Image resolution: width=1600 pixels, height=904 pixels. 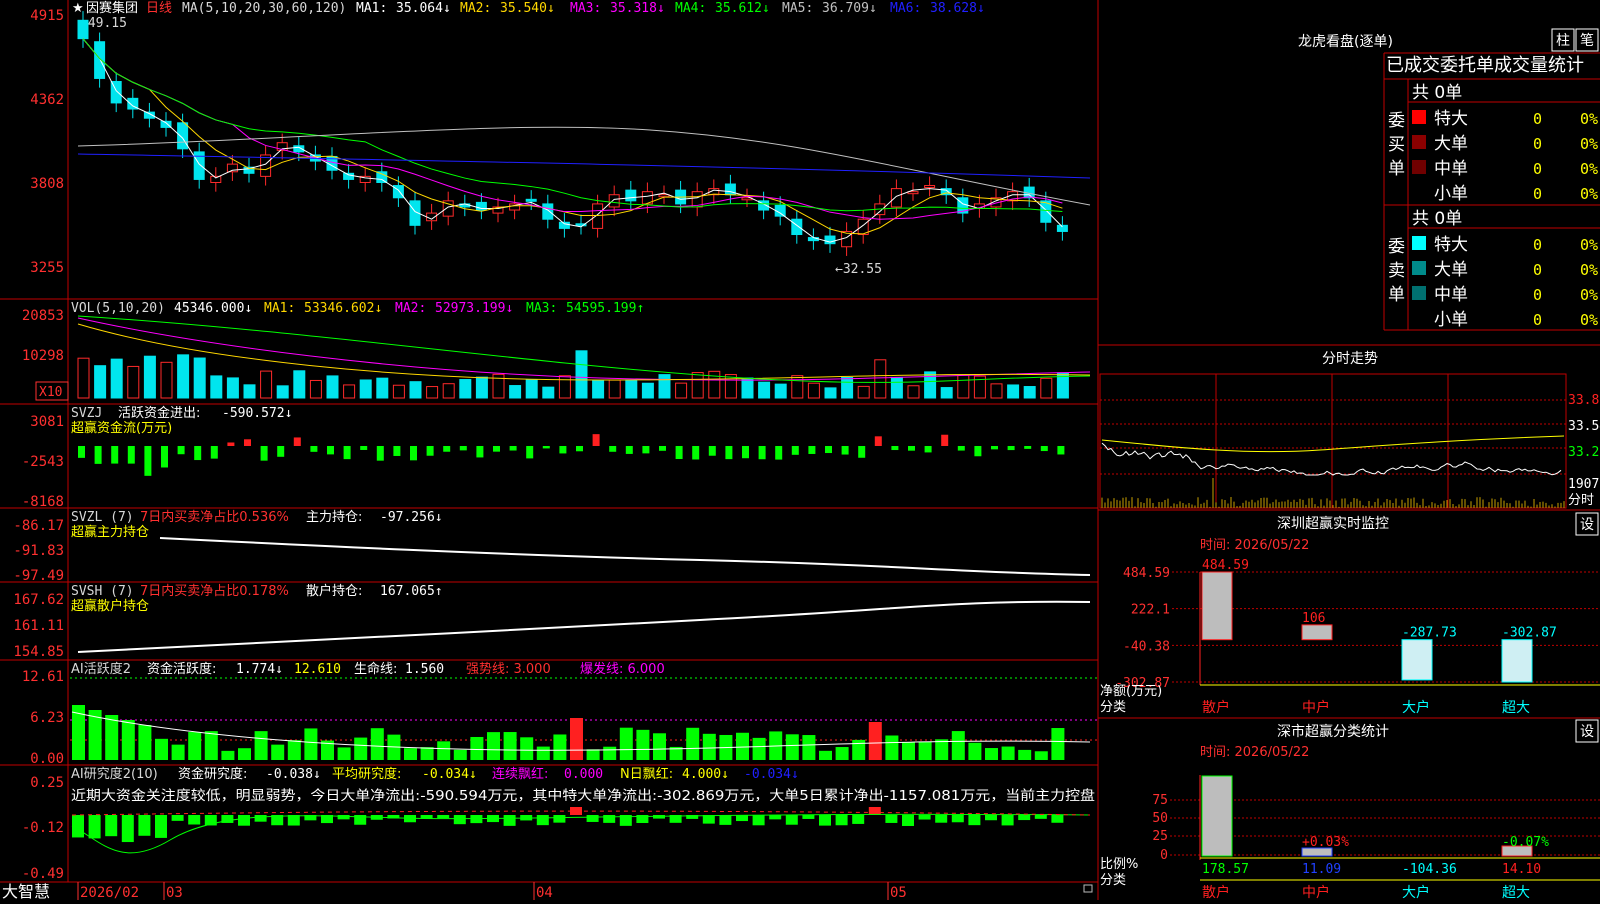 What do you see at coordinates (1451, 119) in the screenshot?
I see `buy-row-name: 特大` at bounding box center [1451, 119].